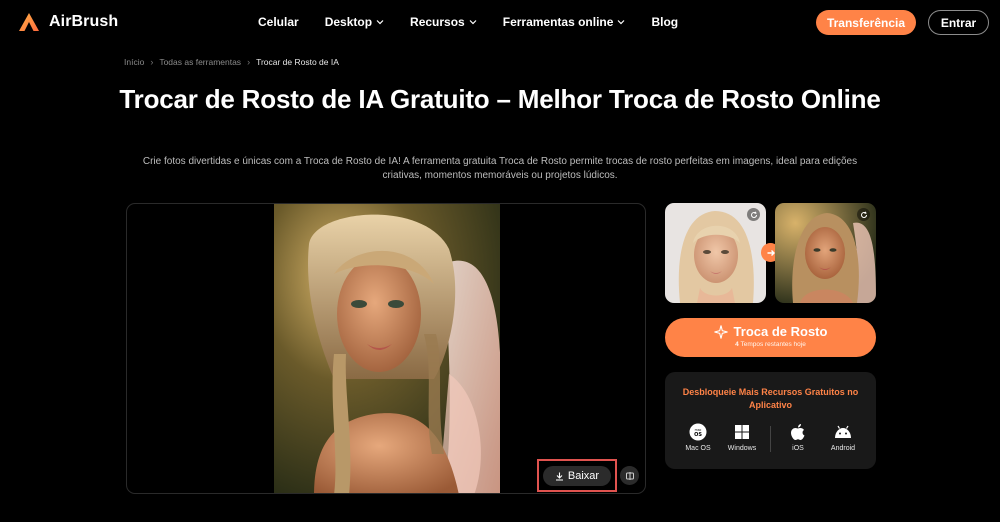  Describe the element at coordinates (720, 331) in the screenshot. I see `sparkle-icon` at that location.